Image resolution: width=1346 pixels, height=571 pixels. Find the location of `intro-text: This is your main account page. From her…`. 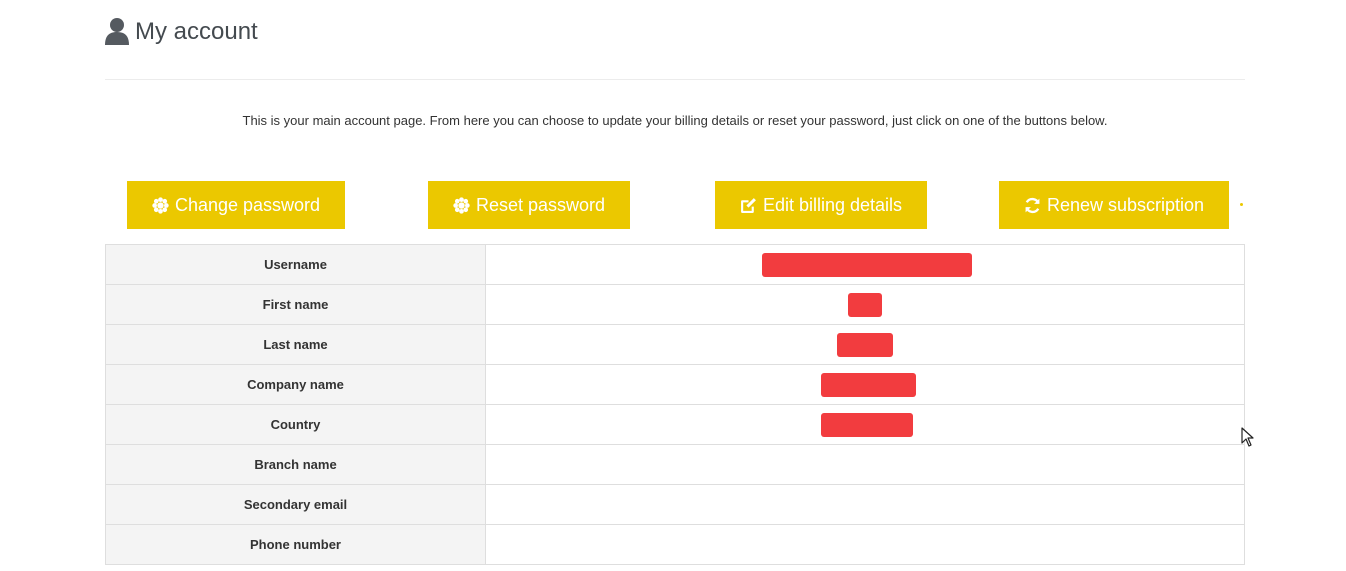

intro-text: This is your main account page. From her… is located at coordinates (675, 120).